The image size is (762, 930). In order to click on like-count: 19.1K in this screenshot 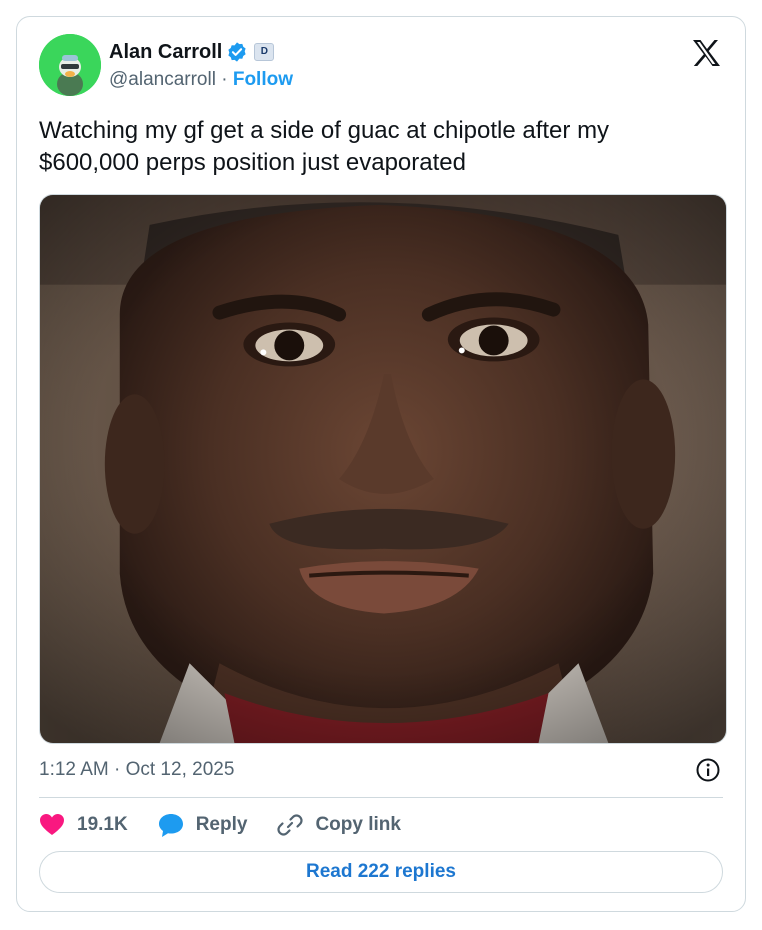, I will do `click(102, 824)`.